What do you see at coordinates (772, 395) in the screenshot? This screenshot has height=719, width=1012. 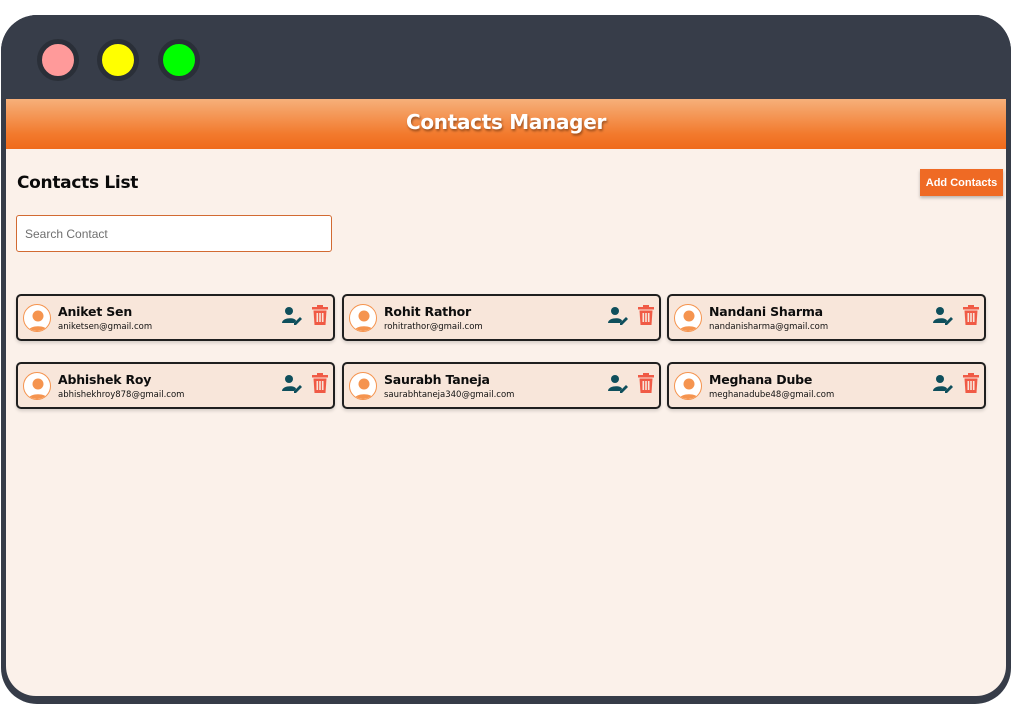 I see `contact-email: meghanadube48@gmail.com` at bounding box center [772, 395].